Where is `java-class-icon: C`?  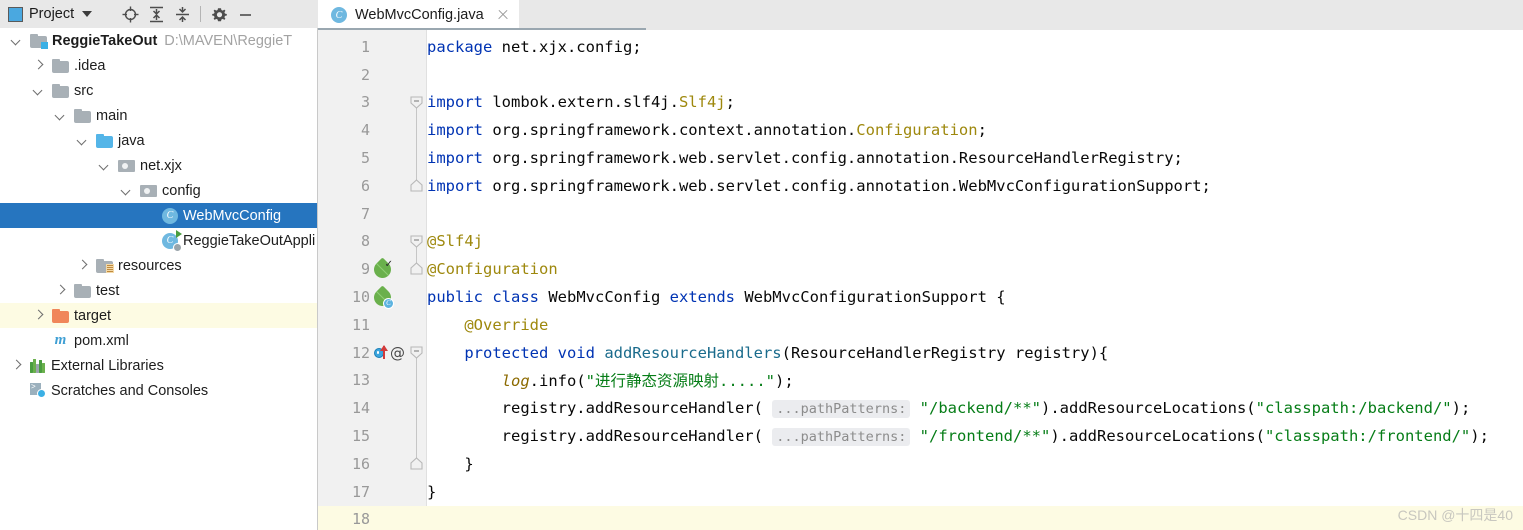 java-class-icon: C is located at coordinates (170, 215).